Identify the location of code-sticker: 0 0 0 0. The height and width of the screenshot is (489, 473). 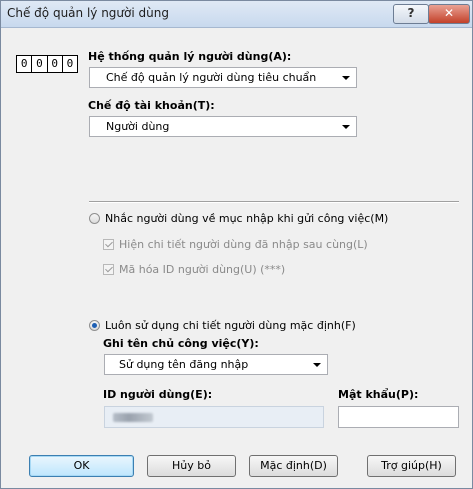
(47, 64).